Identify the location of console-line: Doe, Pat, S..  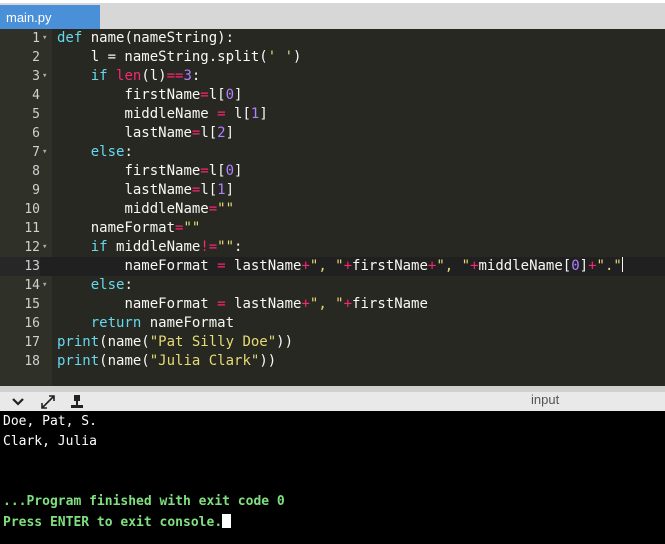
(50, 421).